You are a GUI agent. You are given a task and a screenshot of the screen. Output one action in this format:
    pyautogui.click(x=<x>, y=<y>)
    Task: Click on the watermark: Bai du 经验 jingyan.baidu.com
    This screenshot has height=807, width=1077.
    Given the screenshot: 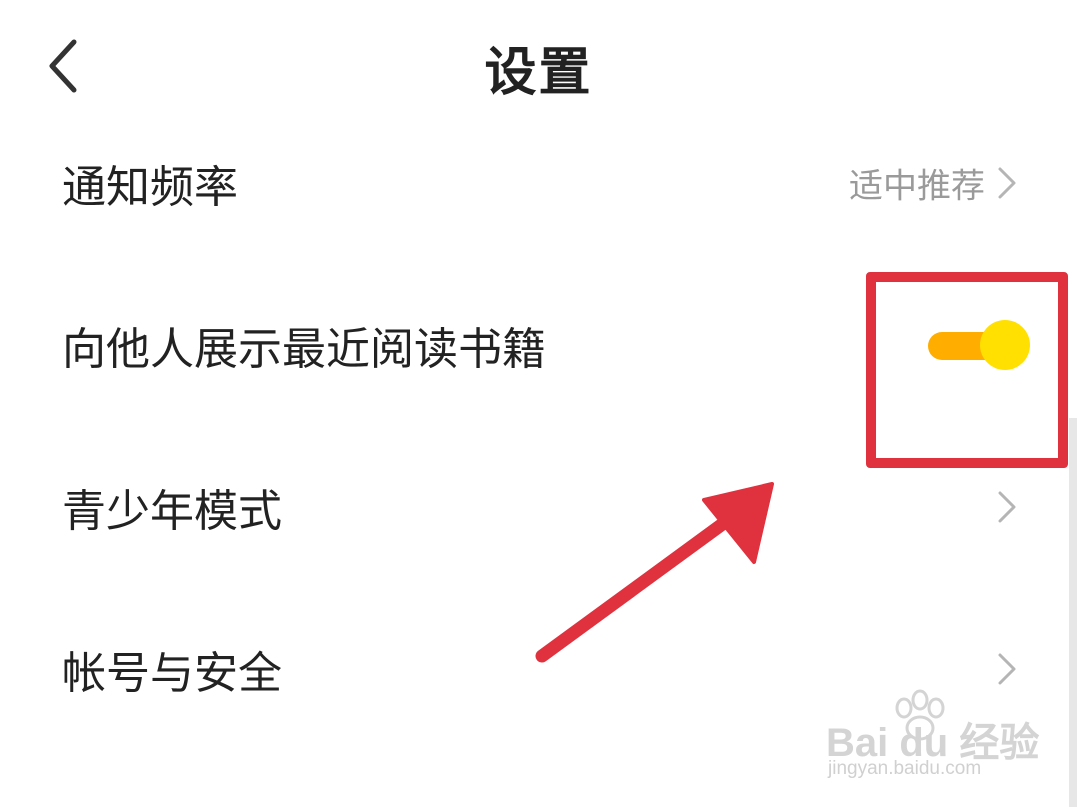 What is the action you would take?
    pyautogui.click(x=932, y=743)
    